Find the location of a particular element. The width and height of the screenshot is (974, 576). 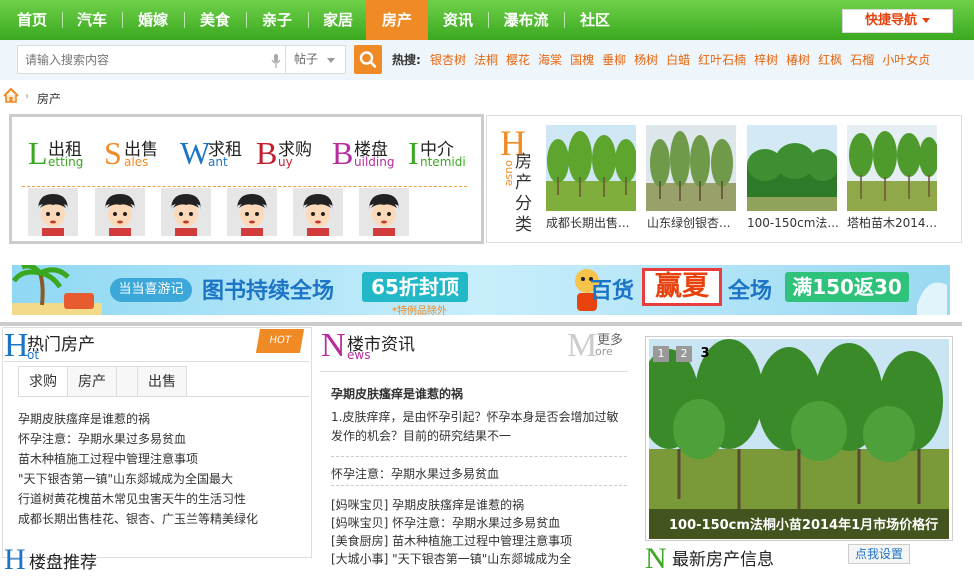

hotword-link: 红叶石楠 is located at coordinates (722, 60).